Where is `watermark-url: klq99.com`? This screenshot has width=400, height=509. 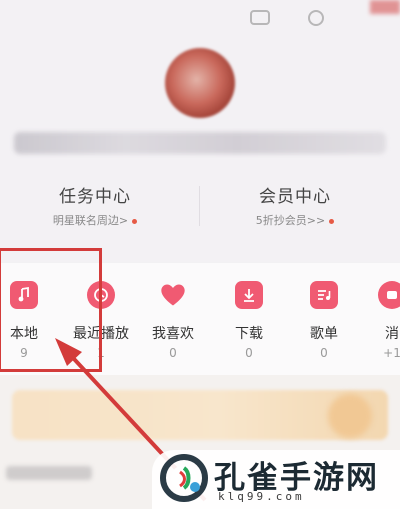
watermark-url: klq99.com is located at coordinates (261, 496).